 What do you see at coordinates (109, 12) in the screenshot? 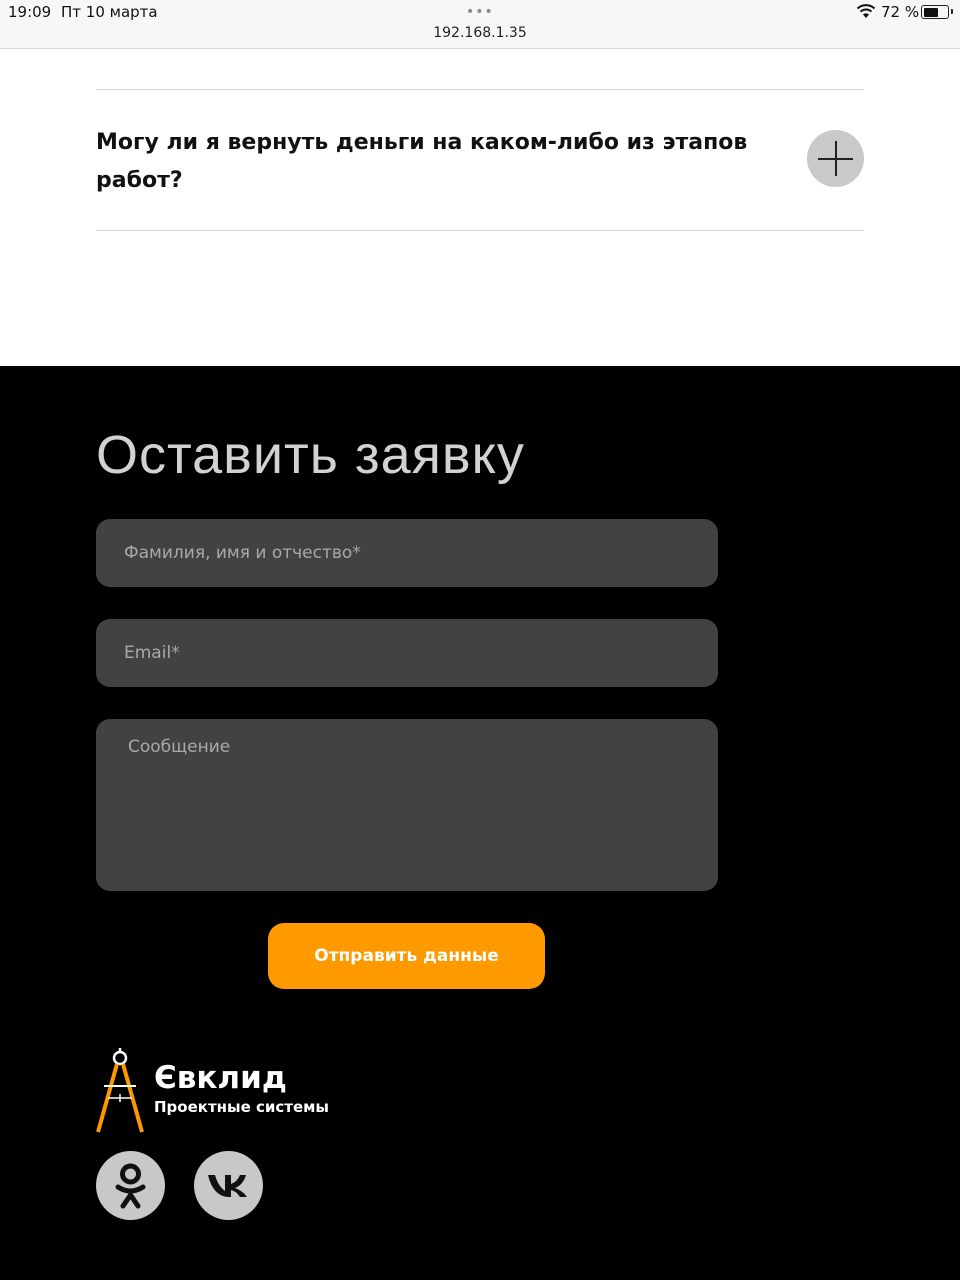
I see `status-date: Пт 10 марта` at bounding box center [109, 12].